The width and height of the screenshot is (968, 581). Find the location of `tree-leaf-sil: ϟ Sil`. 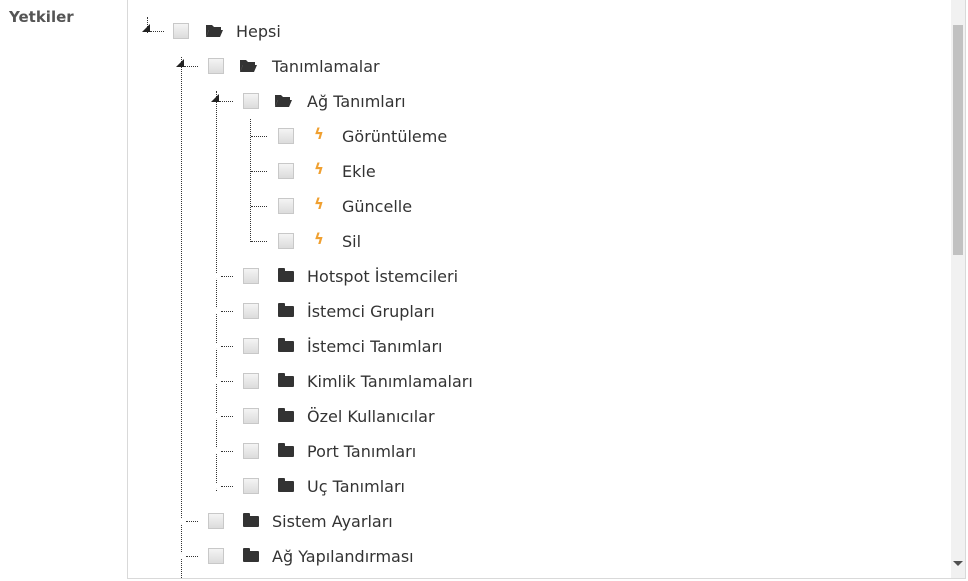

tree-leaf-sil: ϟ Sil is located at coordinates (328, 241).